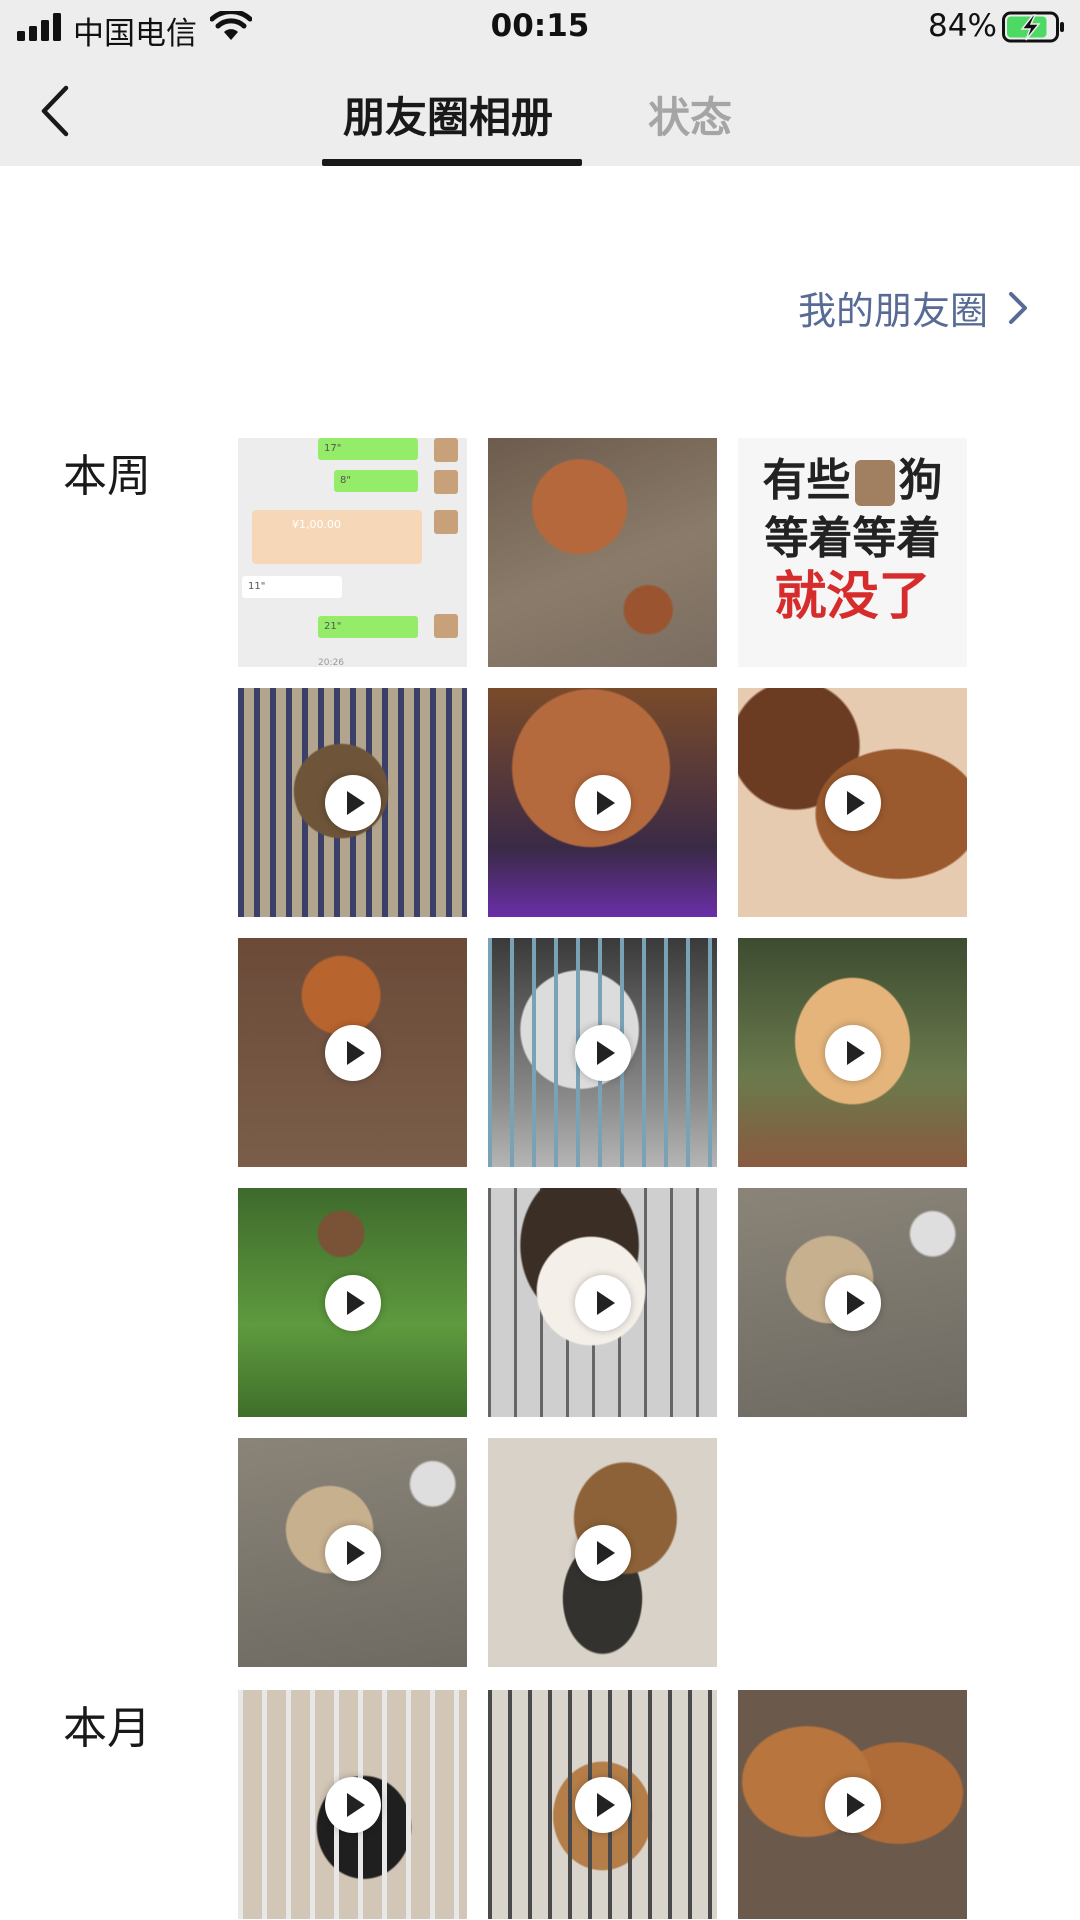 This screenshot has height=1920, width=1080. What do you see at coordinates (892, 311) in the screenshot?
I see `my-moments-label: 我的朋友圈` at bounding box center [892, 311].